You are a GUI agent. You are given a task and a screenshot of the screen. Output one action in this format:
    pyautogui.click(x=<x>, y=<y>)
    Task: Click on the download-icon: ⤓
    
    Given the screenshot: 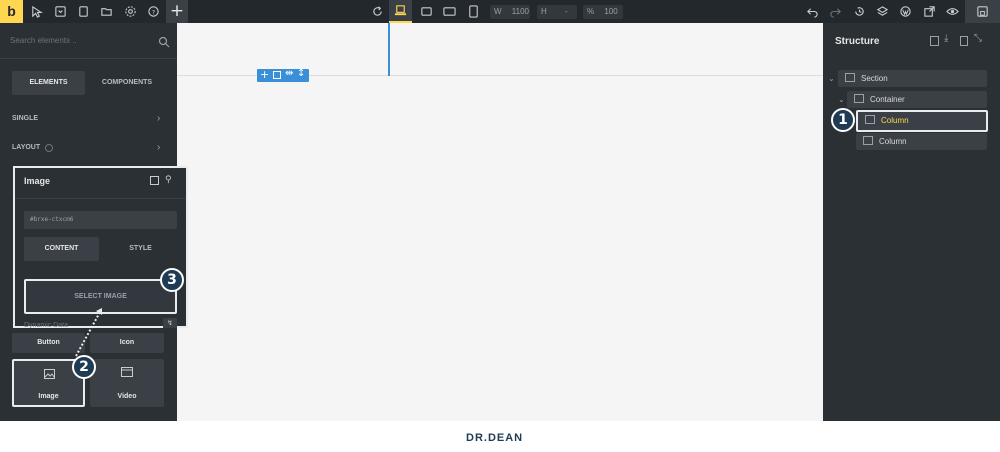 What is the action you would take?
    pyautogui.click(x=946, y=38)
    